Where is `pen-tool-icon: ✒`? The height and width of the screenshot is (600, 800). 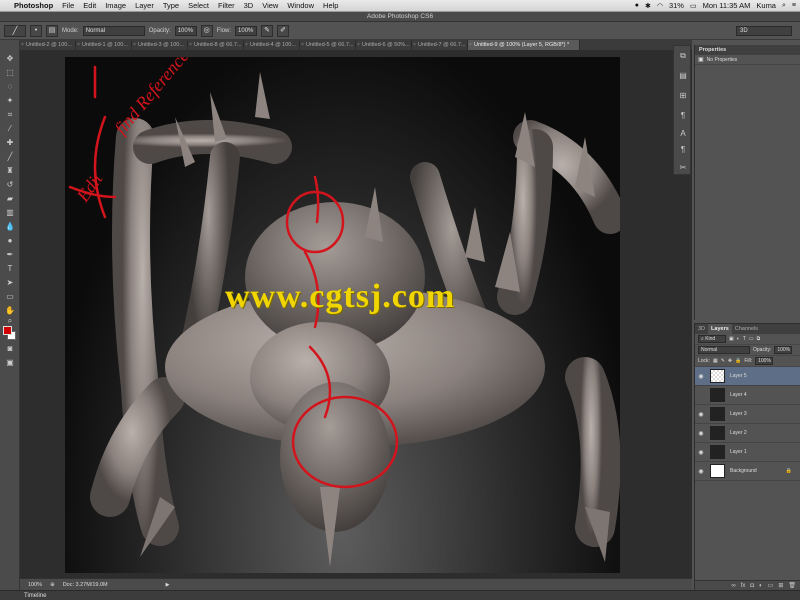 pen-tool-icon: ✒ is located at coordinates (10, 255).